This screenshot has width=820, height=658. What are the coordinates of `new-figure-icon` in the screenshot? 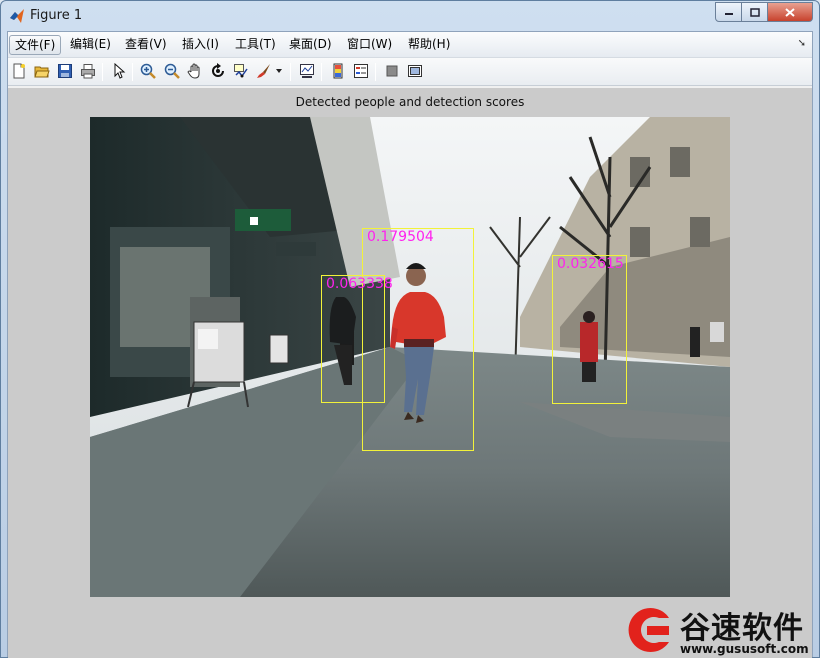 It's located at (19, 71).